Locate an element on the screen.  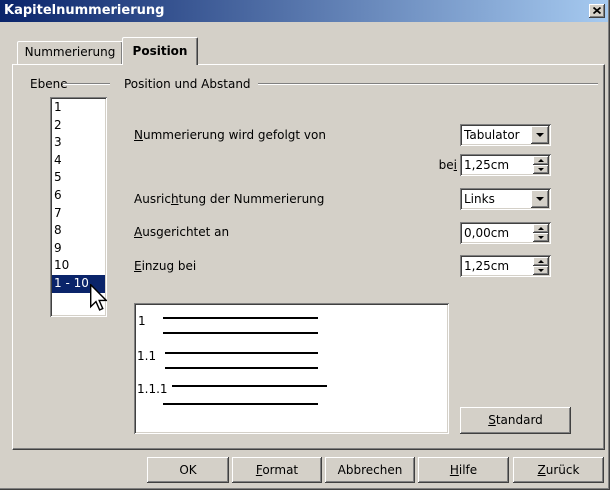
standard-button: Standard is located at coordinates (515, 420).